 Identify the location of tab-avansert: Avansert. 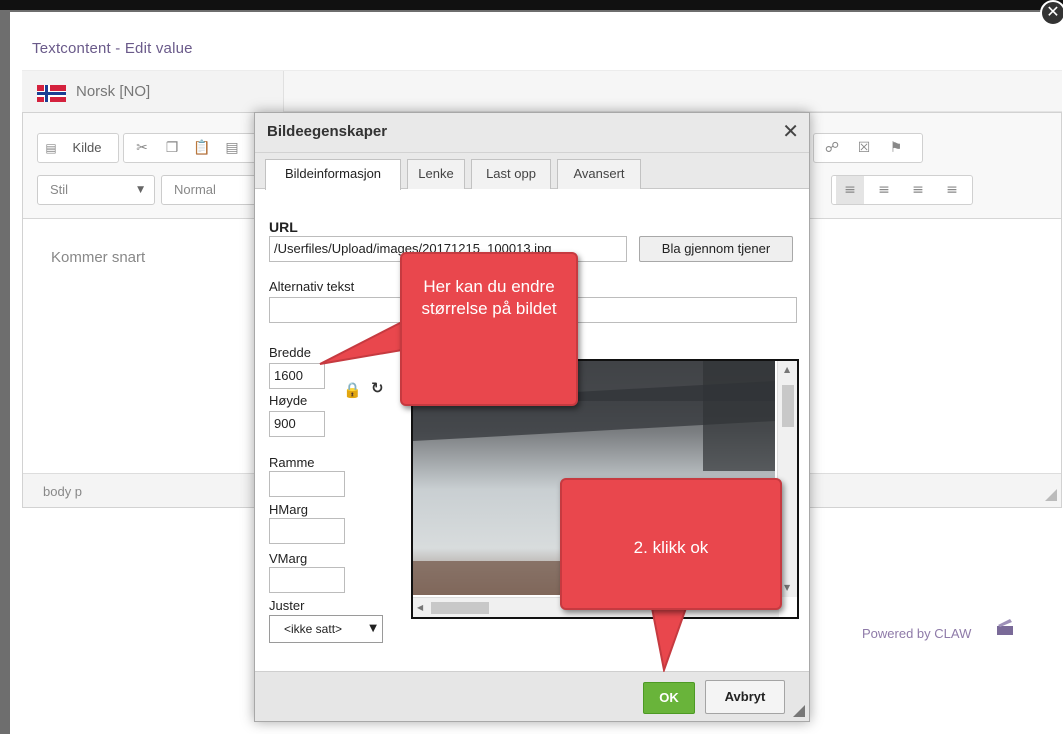
(599, 174).